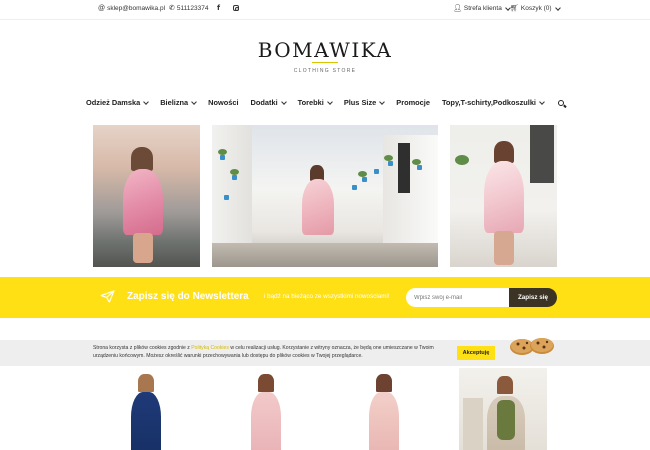 The height and width of the screenshot is (450, 650). What do you see at coordinates (102, 8) in the screenshot?
I see `envelope-icon: @` at bounding box center [102, 8].